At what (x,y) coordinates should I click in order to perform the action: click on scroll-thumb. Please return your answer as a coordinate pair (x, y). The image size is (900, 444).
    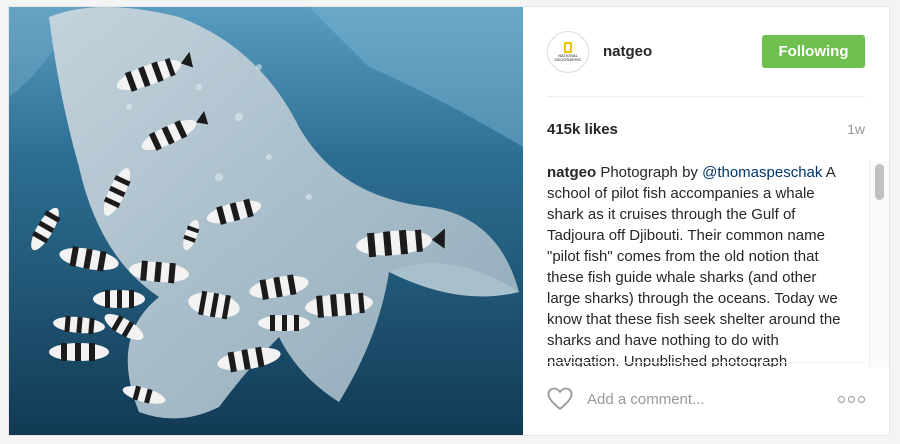
    Looking at the image, I should click on (879, 182).